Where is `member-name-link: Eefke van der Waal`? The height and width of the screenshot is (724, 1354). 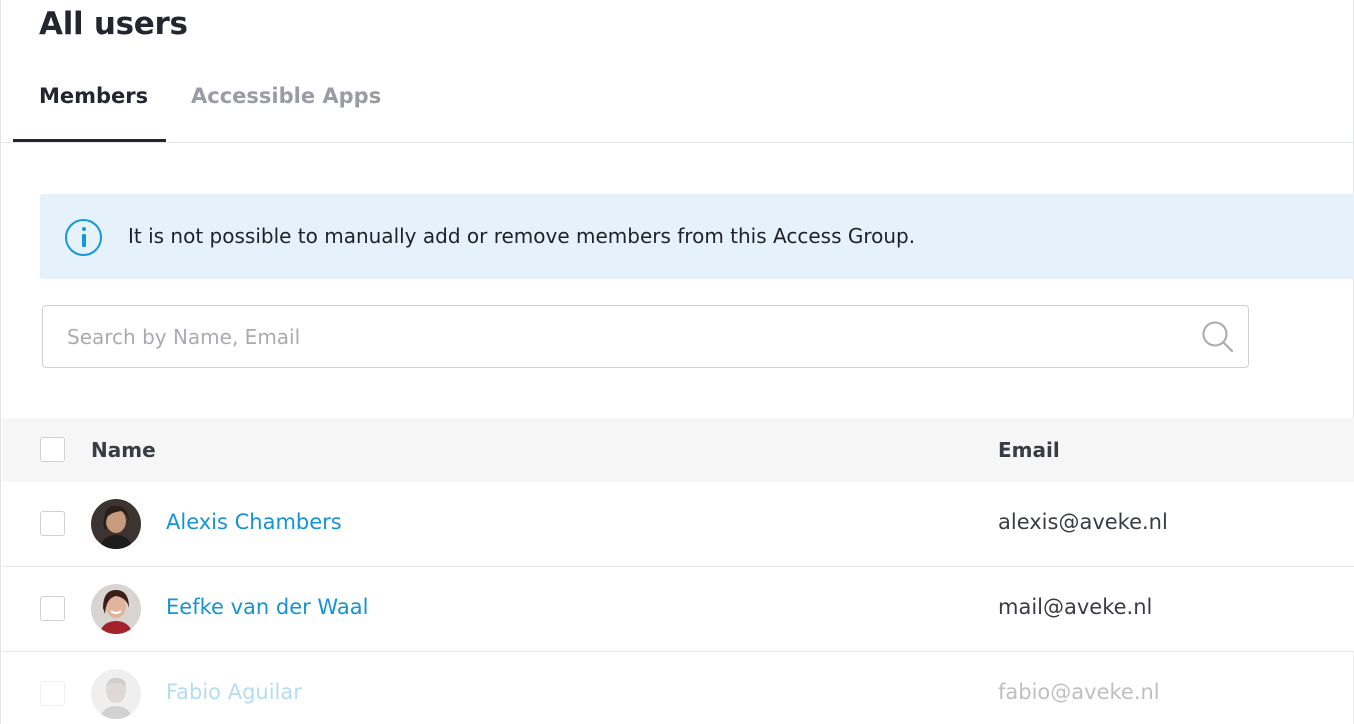
member-name-link: Eefke van der Waal is located at coordinates (267, 607).